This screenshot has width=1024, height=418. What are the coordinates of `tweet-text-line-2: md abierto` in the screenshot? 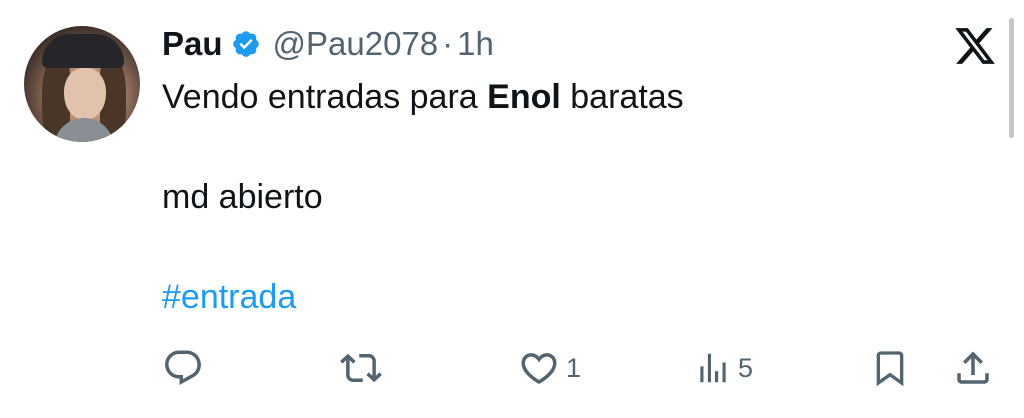 It's located at (242, 197).